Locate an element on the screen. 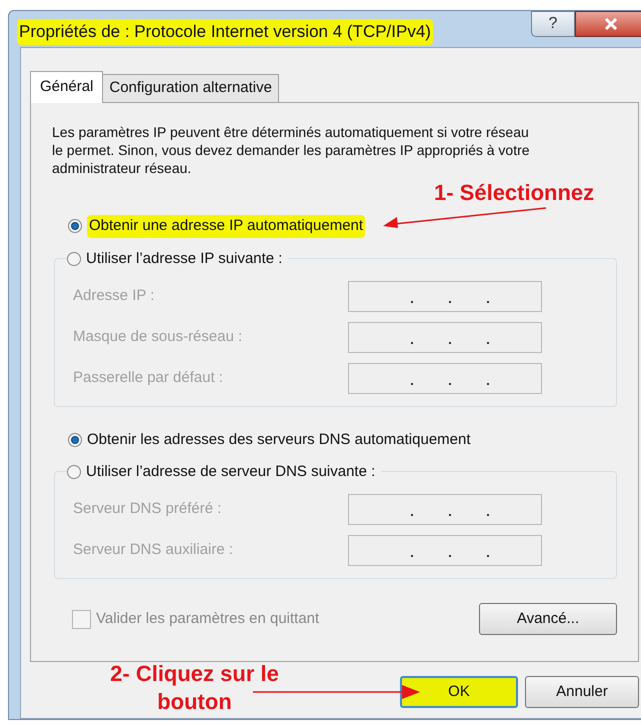 Image resolution: width=641 pixels, height=724 pixels. dialog-button: Annuler is located at coordinates (582, 692).